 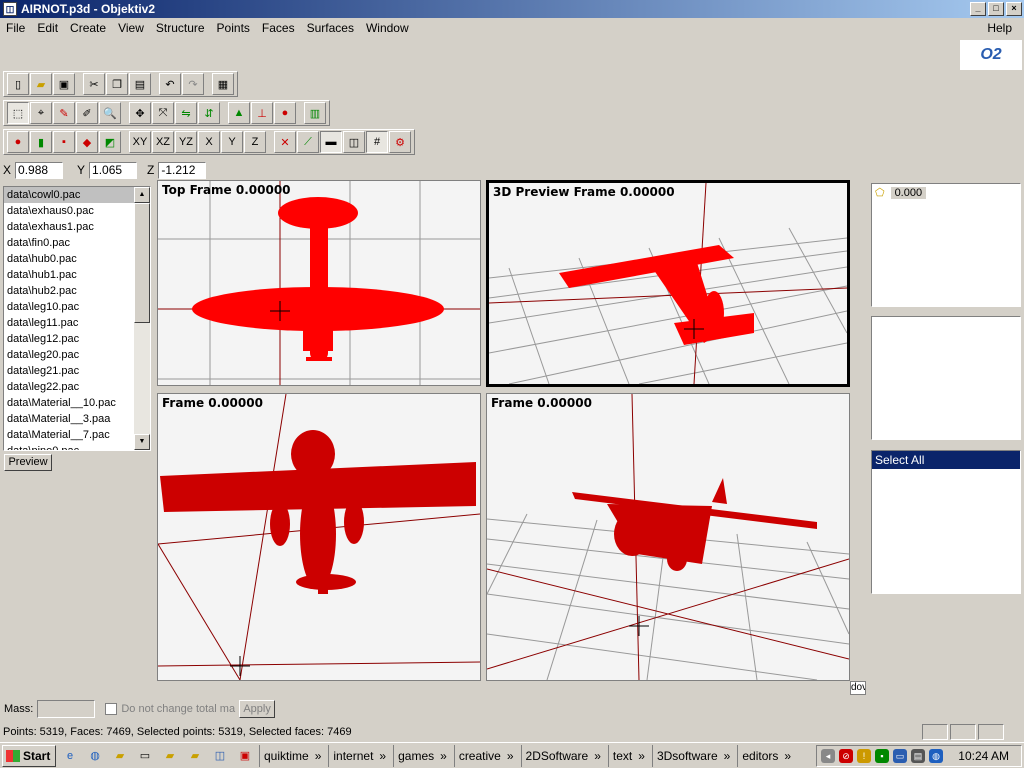 What do you see at coordinates (257, 709) in the screenshot?
I see `apply-button: Apply` at bounding box center [257, 709].